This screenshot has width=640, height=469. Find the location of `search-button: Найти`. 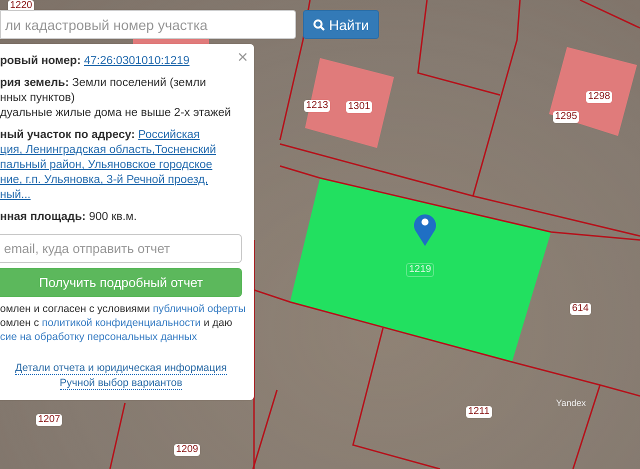

search-button: Найти is located at coordinates (341, 24).